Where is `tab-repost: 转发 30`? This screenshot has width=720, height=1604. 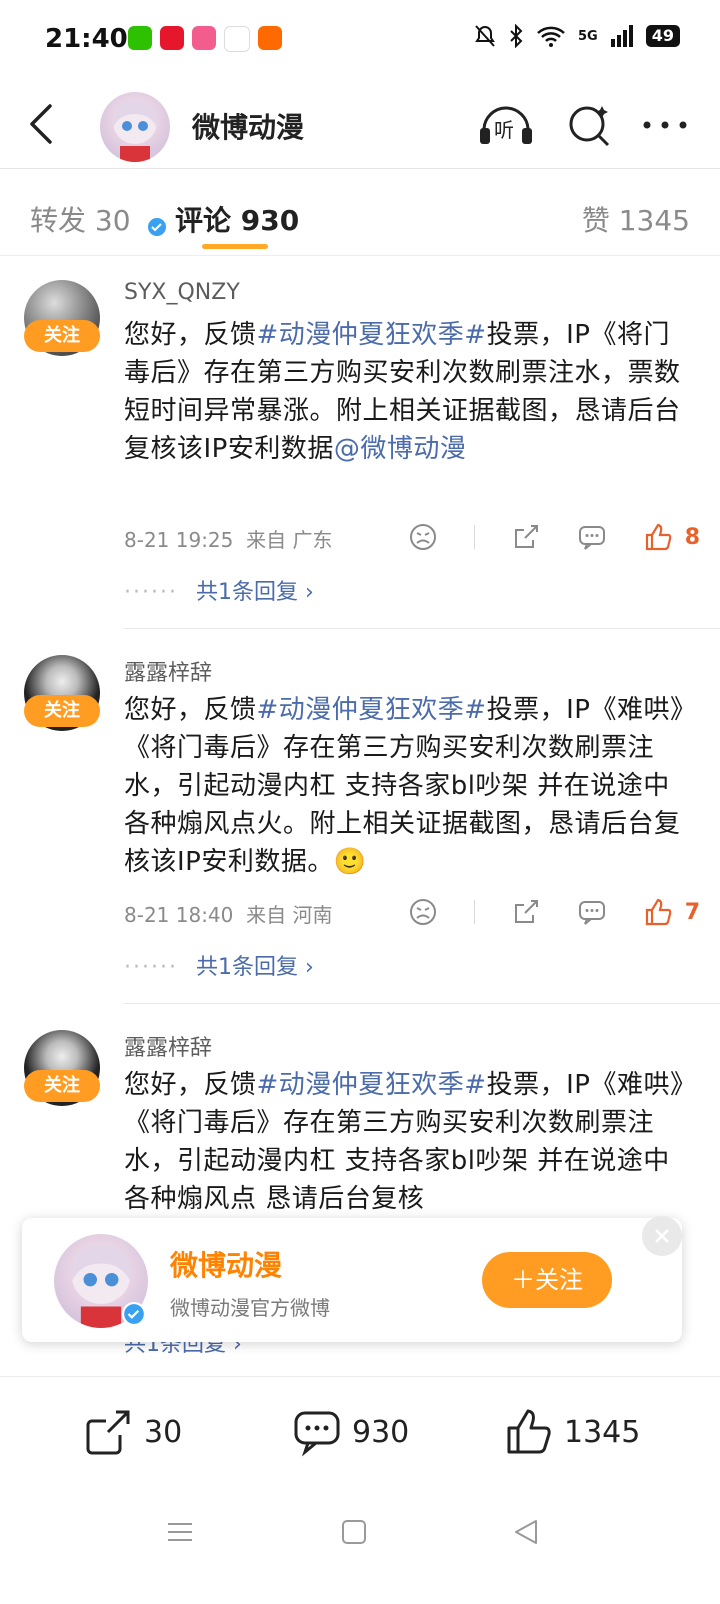 tab-repost: 转发 30 is located at coordinates (80, 219).